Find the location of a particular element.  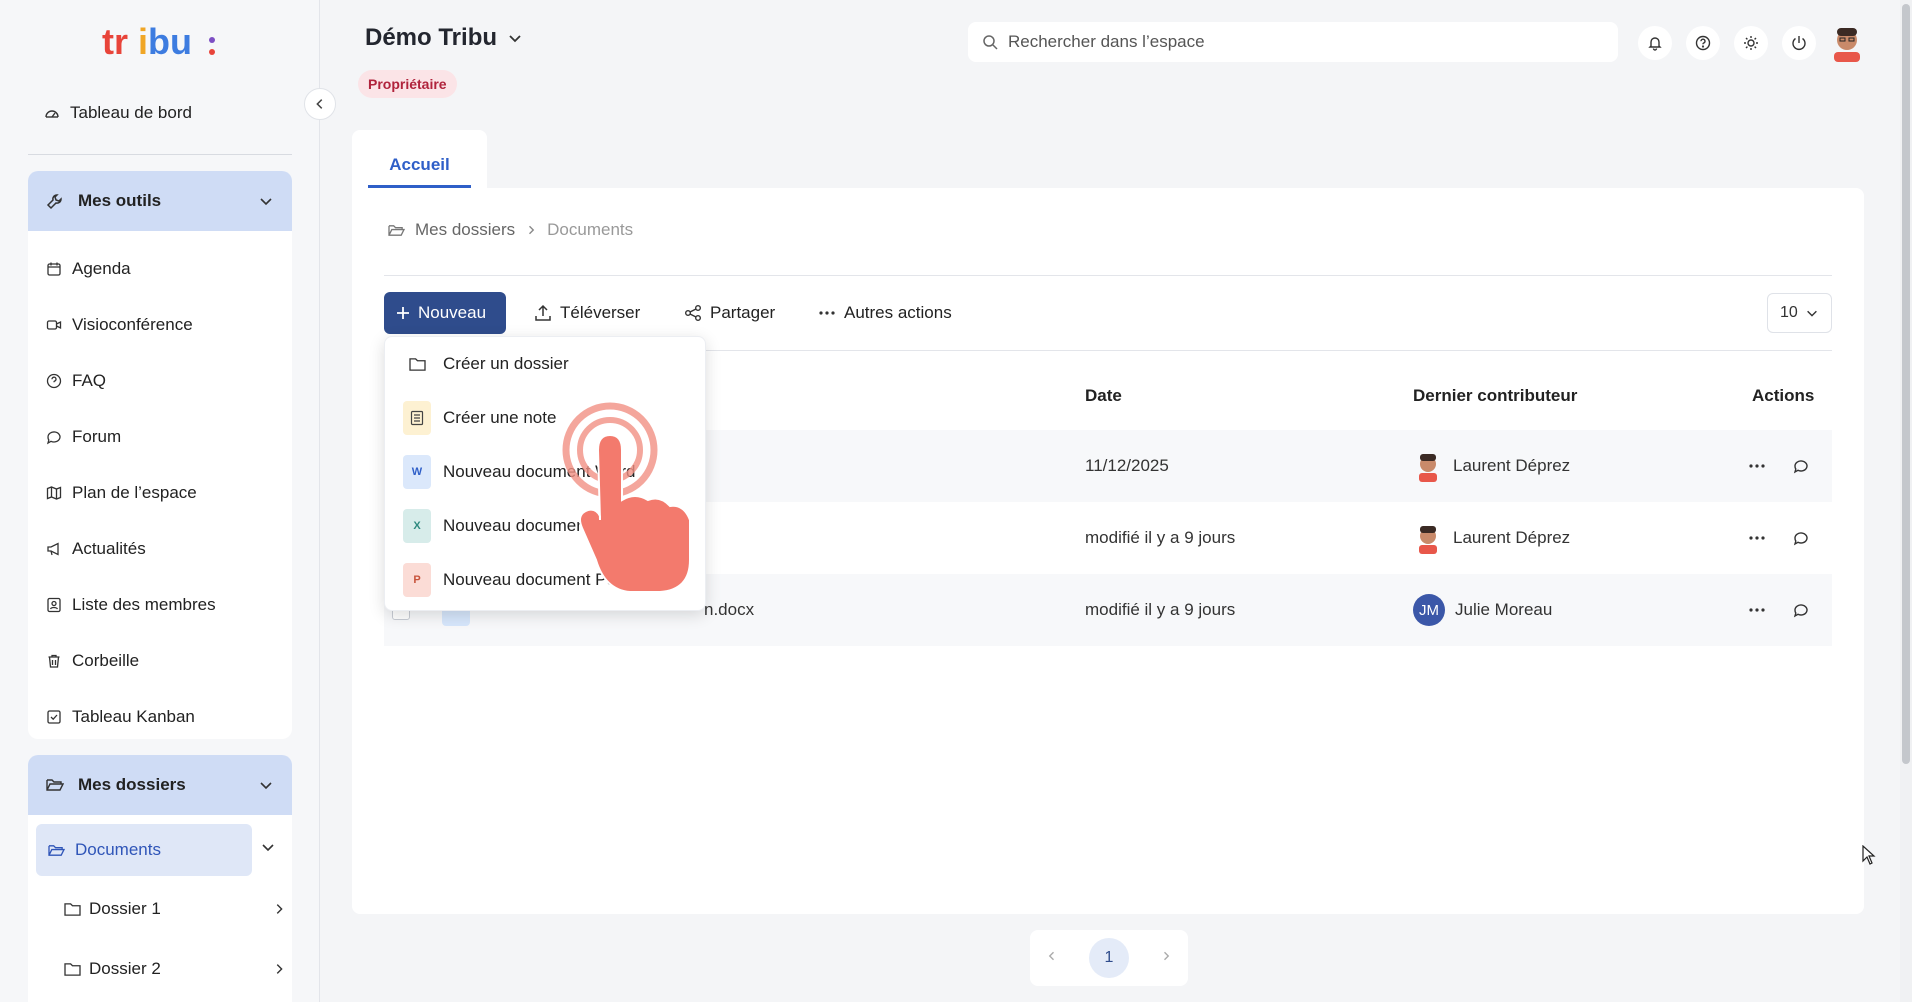

space-selector: Démo Tribu is located at coordinates (444, 38).